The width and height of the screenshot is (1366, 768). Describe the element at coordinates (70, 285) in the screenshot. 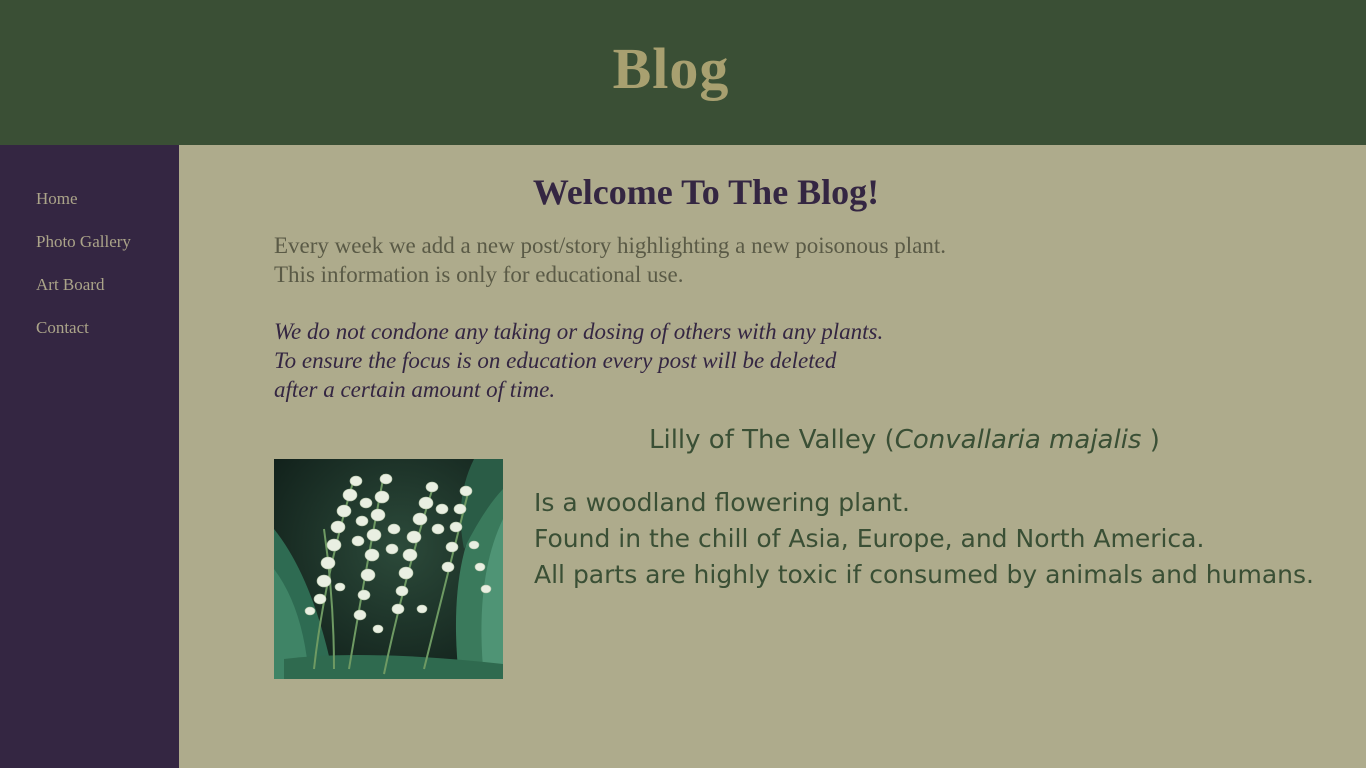

I see `sidebar-item-art-board: Art Board` at that location.